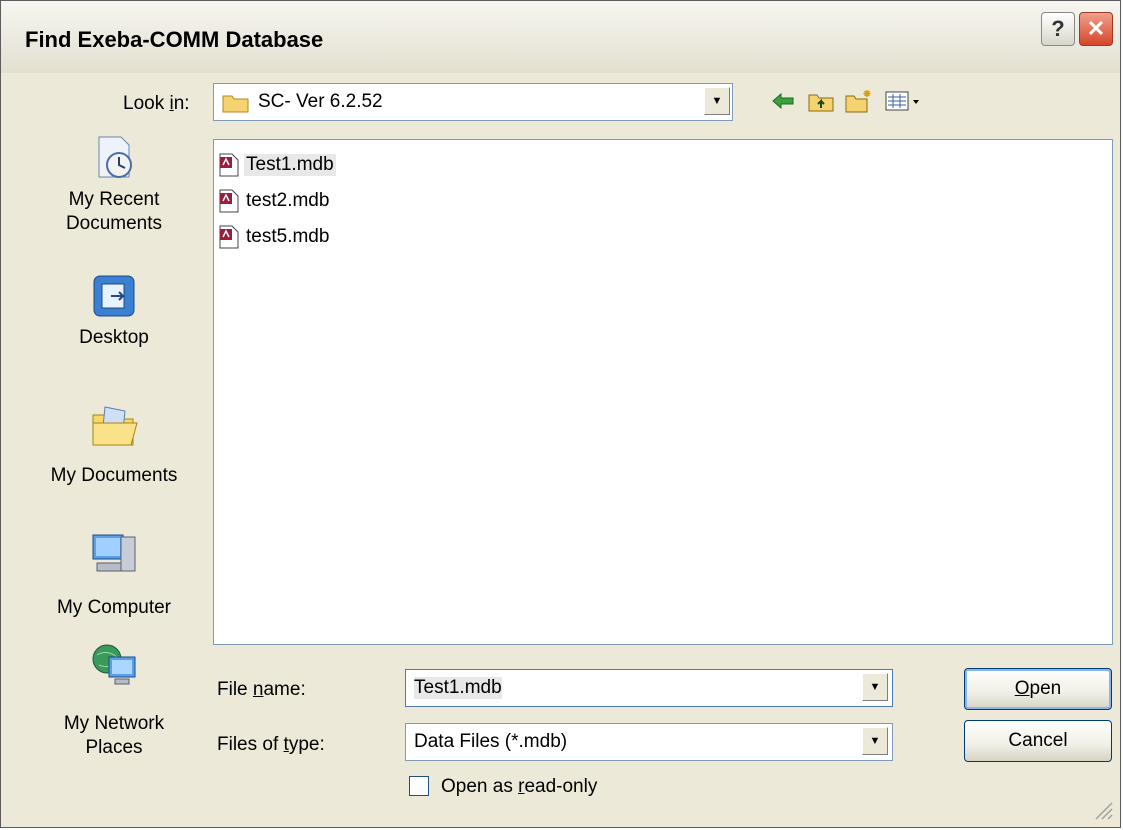 This screenshot has height=830, width=1123. I want to click on read-only-label: Open as read-only, so click(519, 787).